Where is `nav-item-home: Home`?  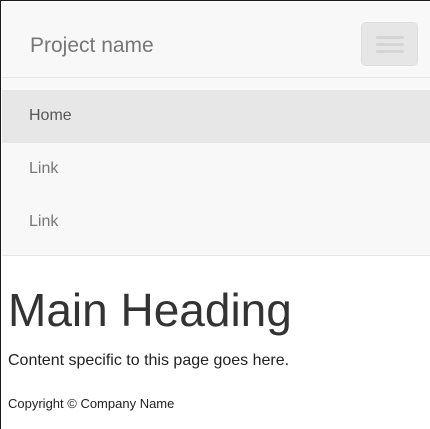
nav-item-home: Home is located at coordinates (216, 116).